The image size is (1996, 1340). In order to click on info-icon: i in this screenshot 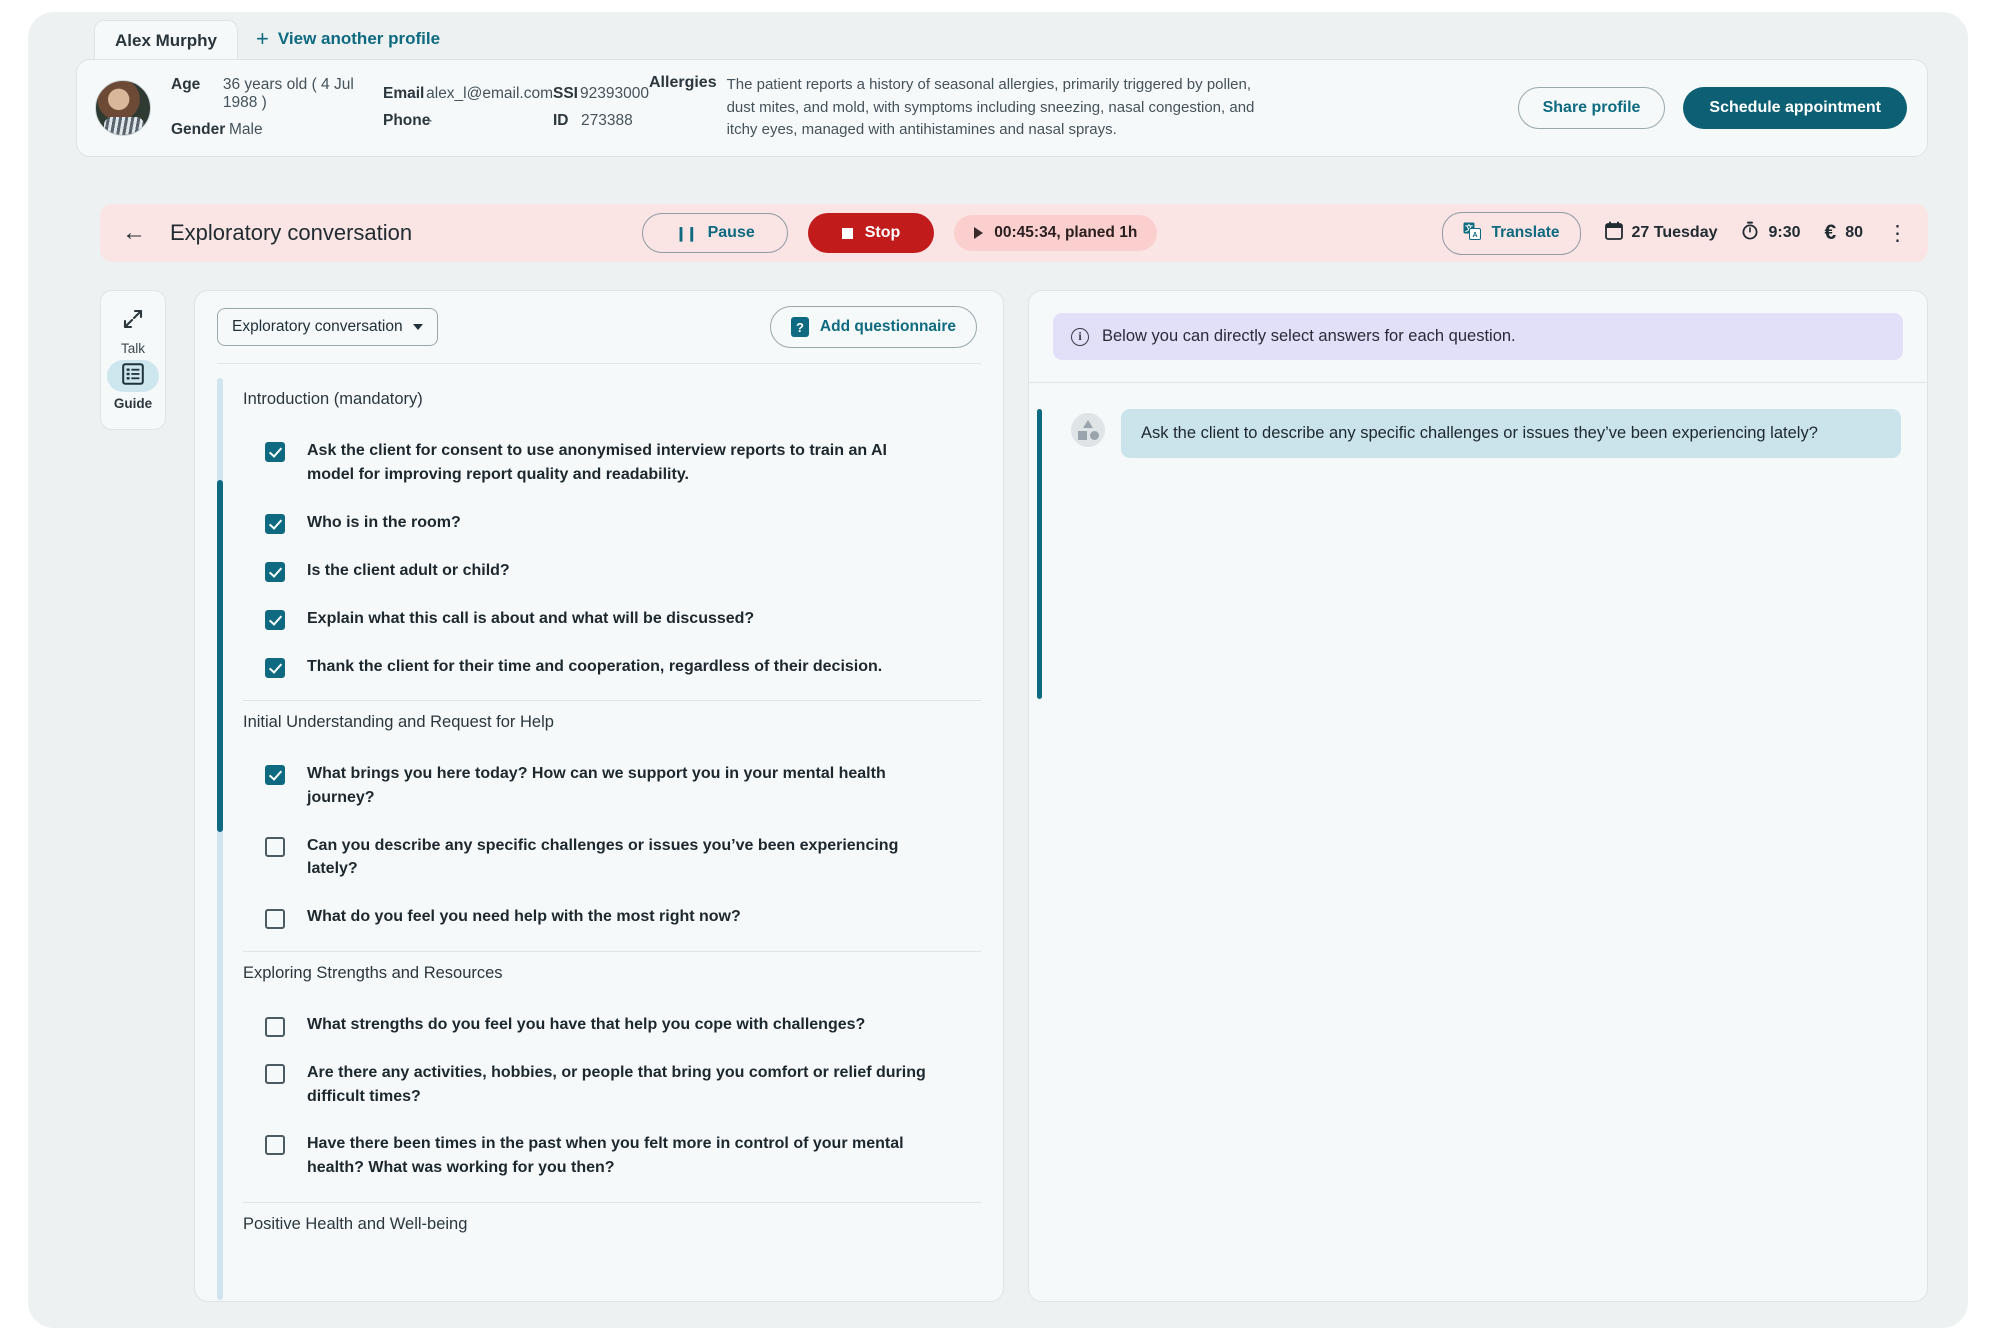, I will do `click(1080, 336)`.